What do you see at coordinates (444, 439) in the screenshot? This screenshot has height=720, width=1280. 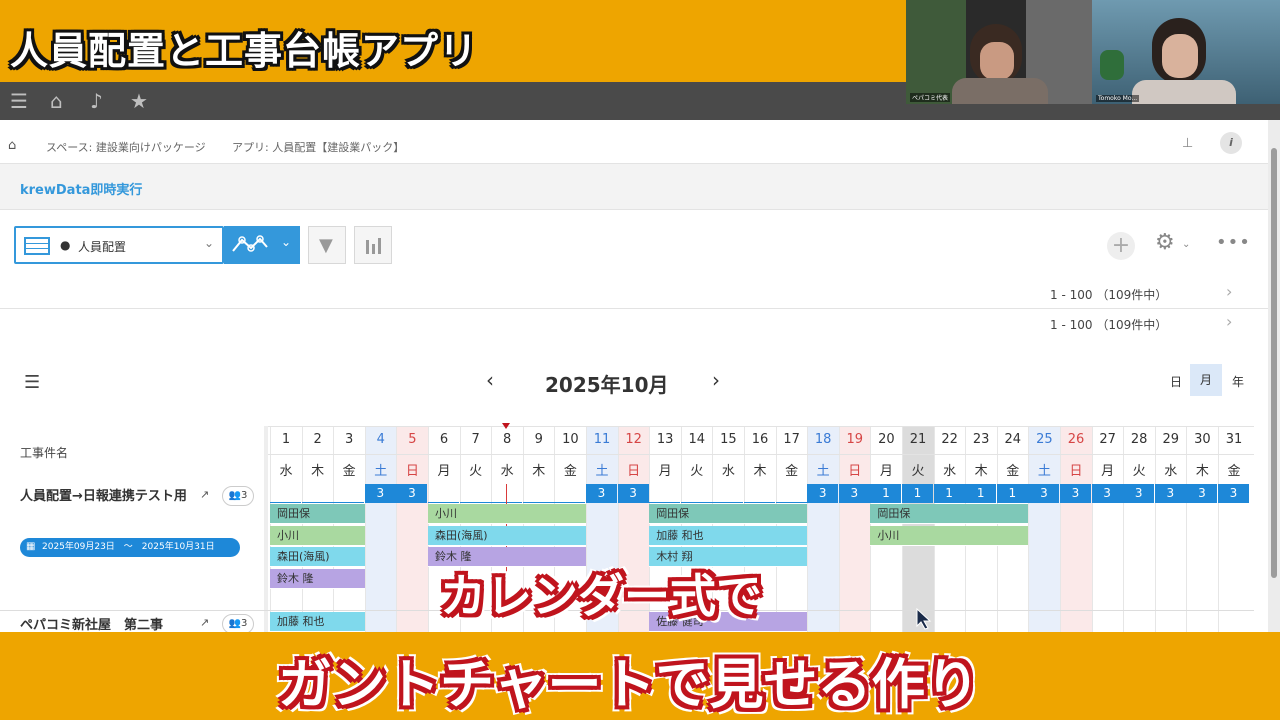 I see `day-number: 6` at bounding box center [444, 439].